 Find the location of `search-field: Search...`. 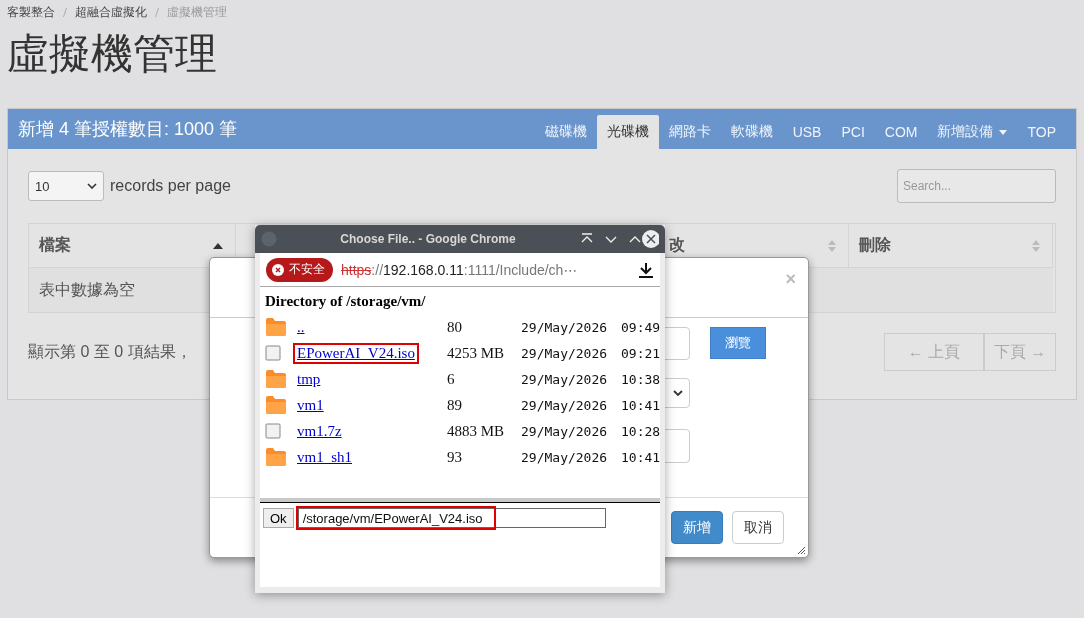

search-field: Search... is located at coordinates (976, 186).